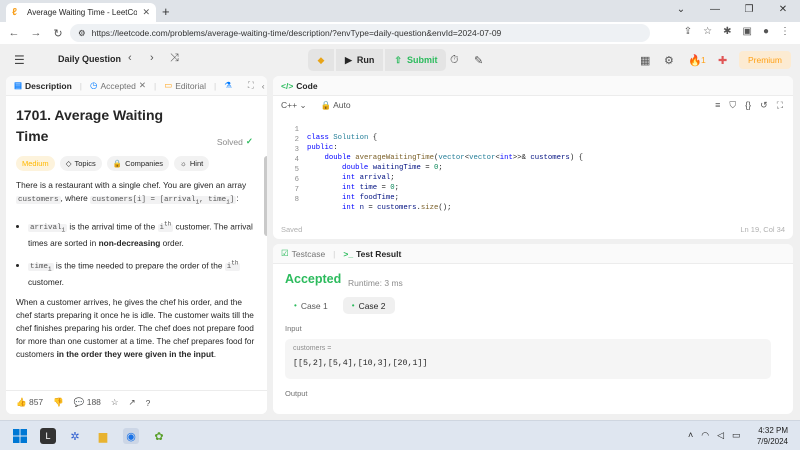 The width and height of the screenshot is (800, 450). I want to click on chevron-up-icon: ˄, so click(690, 435).